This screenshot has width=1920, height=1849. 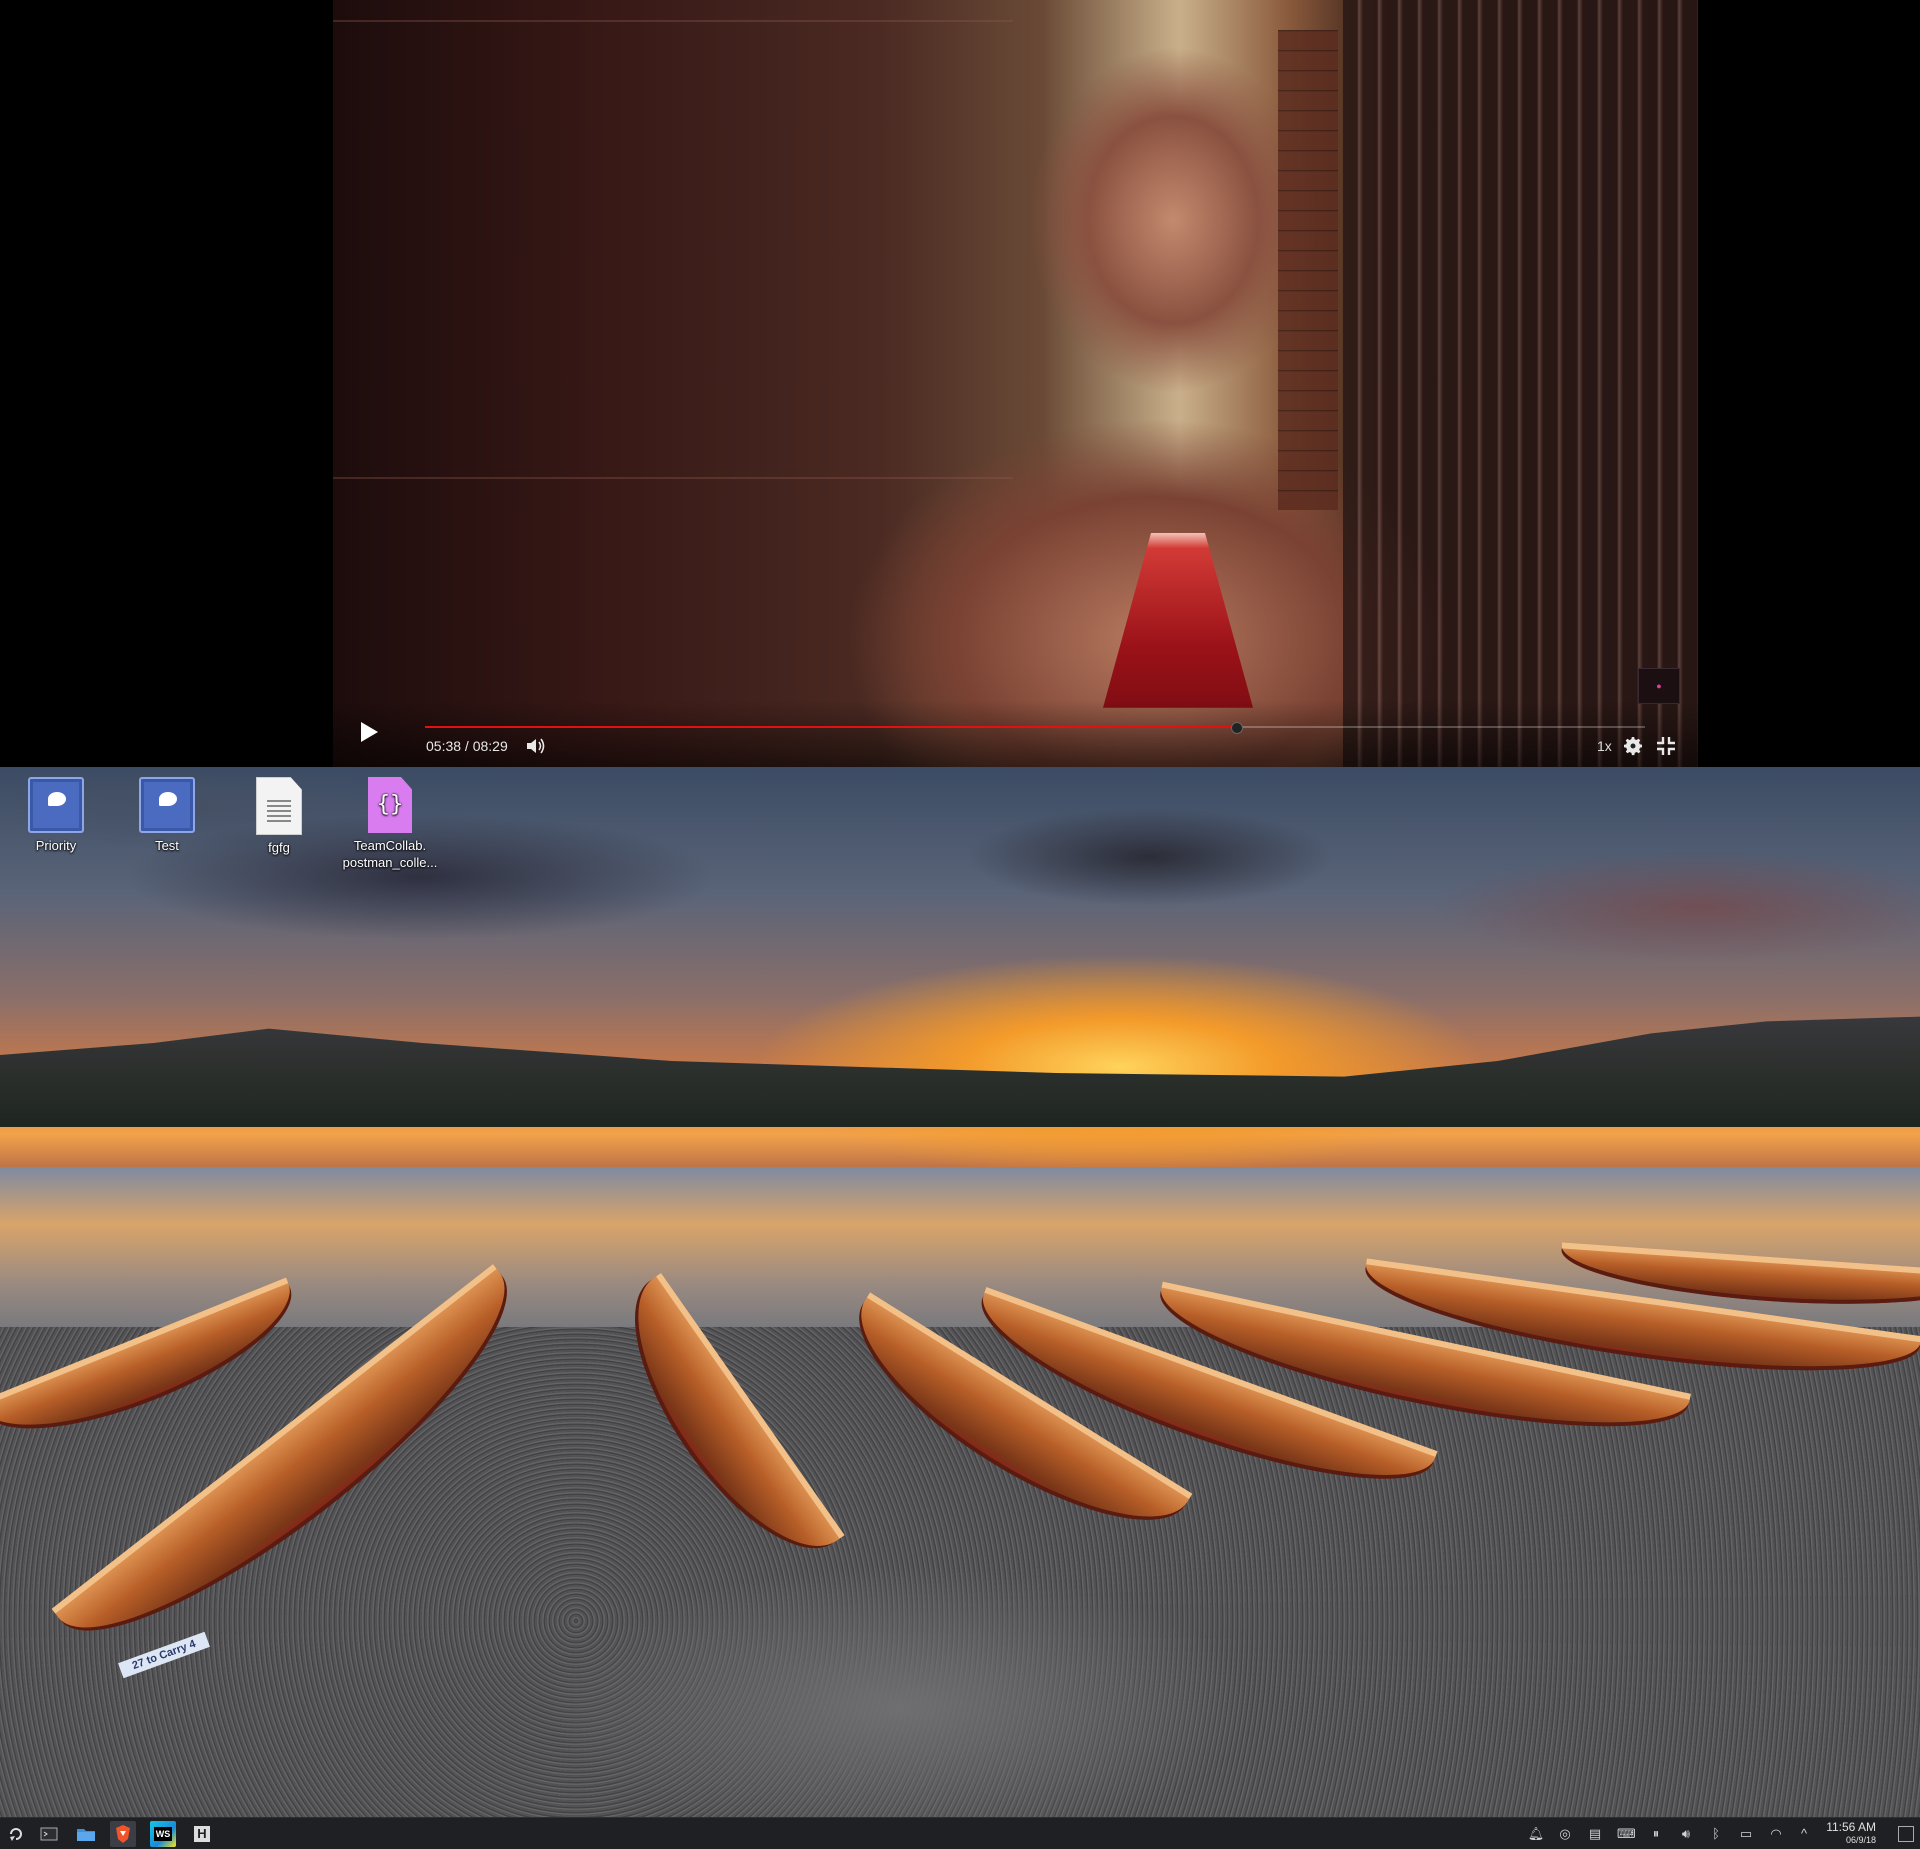 I want to click on notification-icon: 🔔︎, so click(x=1536, y=1834).